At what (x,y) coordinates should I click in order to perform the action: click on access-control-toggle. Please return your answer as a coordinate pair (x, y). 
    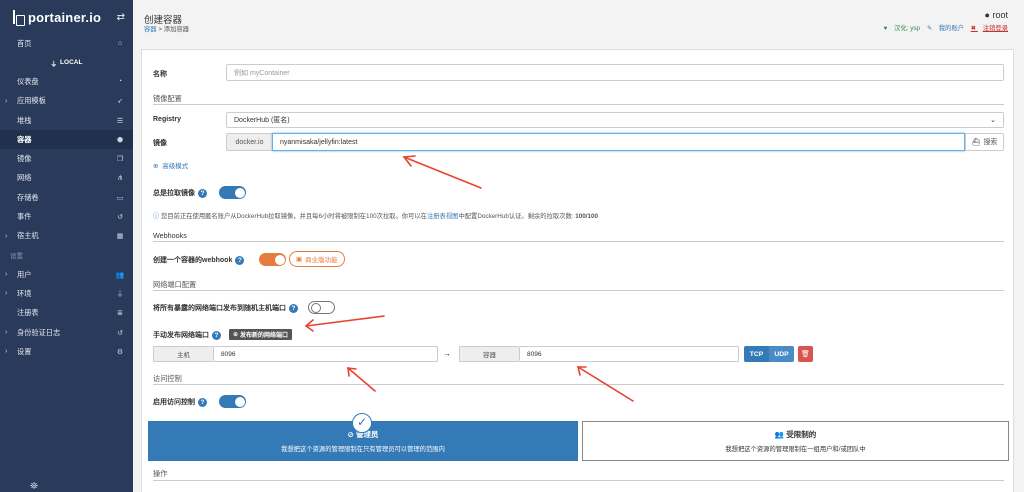
    Looking at the image, I should click on (232, 401).